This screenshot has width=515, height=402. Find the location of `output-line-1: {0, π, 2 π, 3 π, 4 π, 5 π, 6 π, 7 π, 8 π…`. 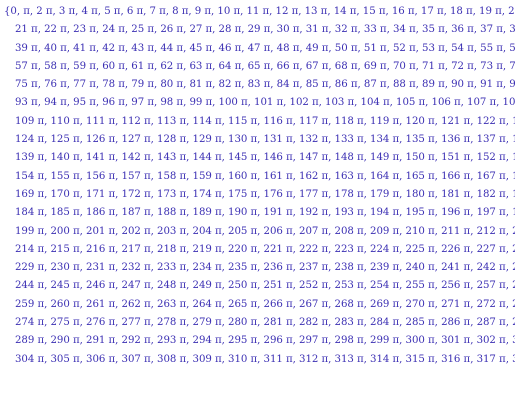

output-line-1: {0, π, 2 π, 3 π, 4 π, 5 π, 6 π, 7 π, 8 π… is located at coordinates (259, 11).